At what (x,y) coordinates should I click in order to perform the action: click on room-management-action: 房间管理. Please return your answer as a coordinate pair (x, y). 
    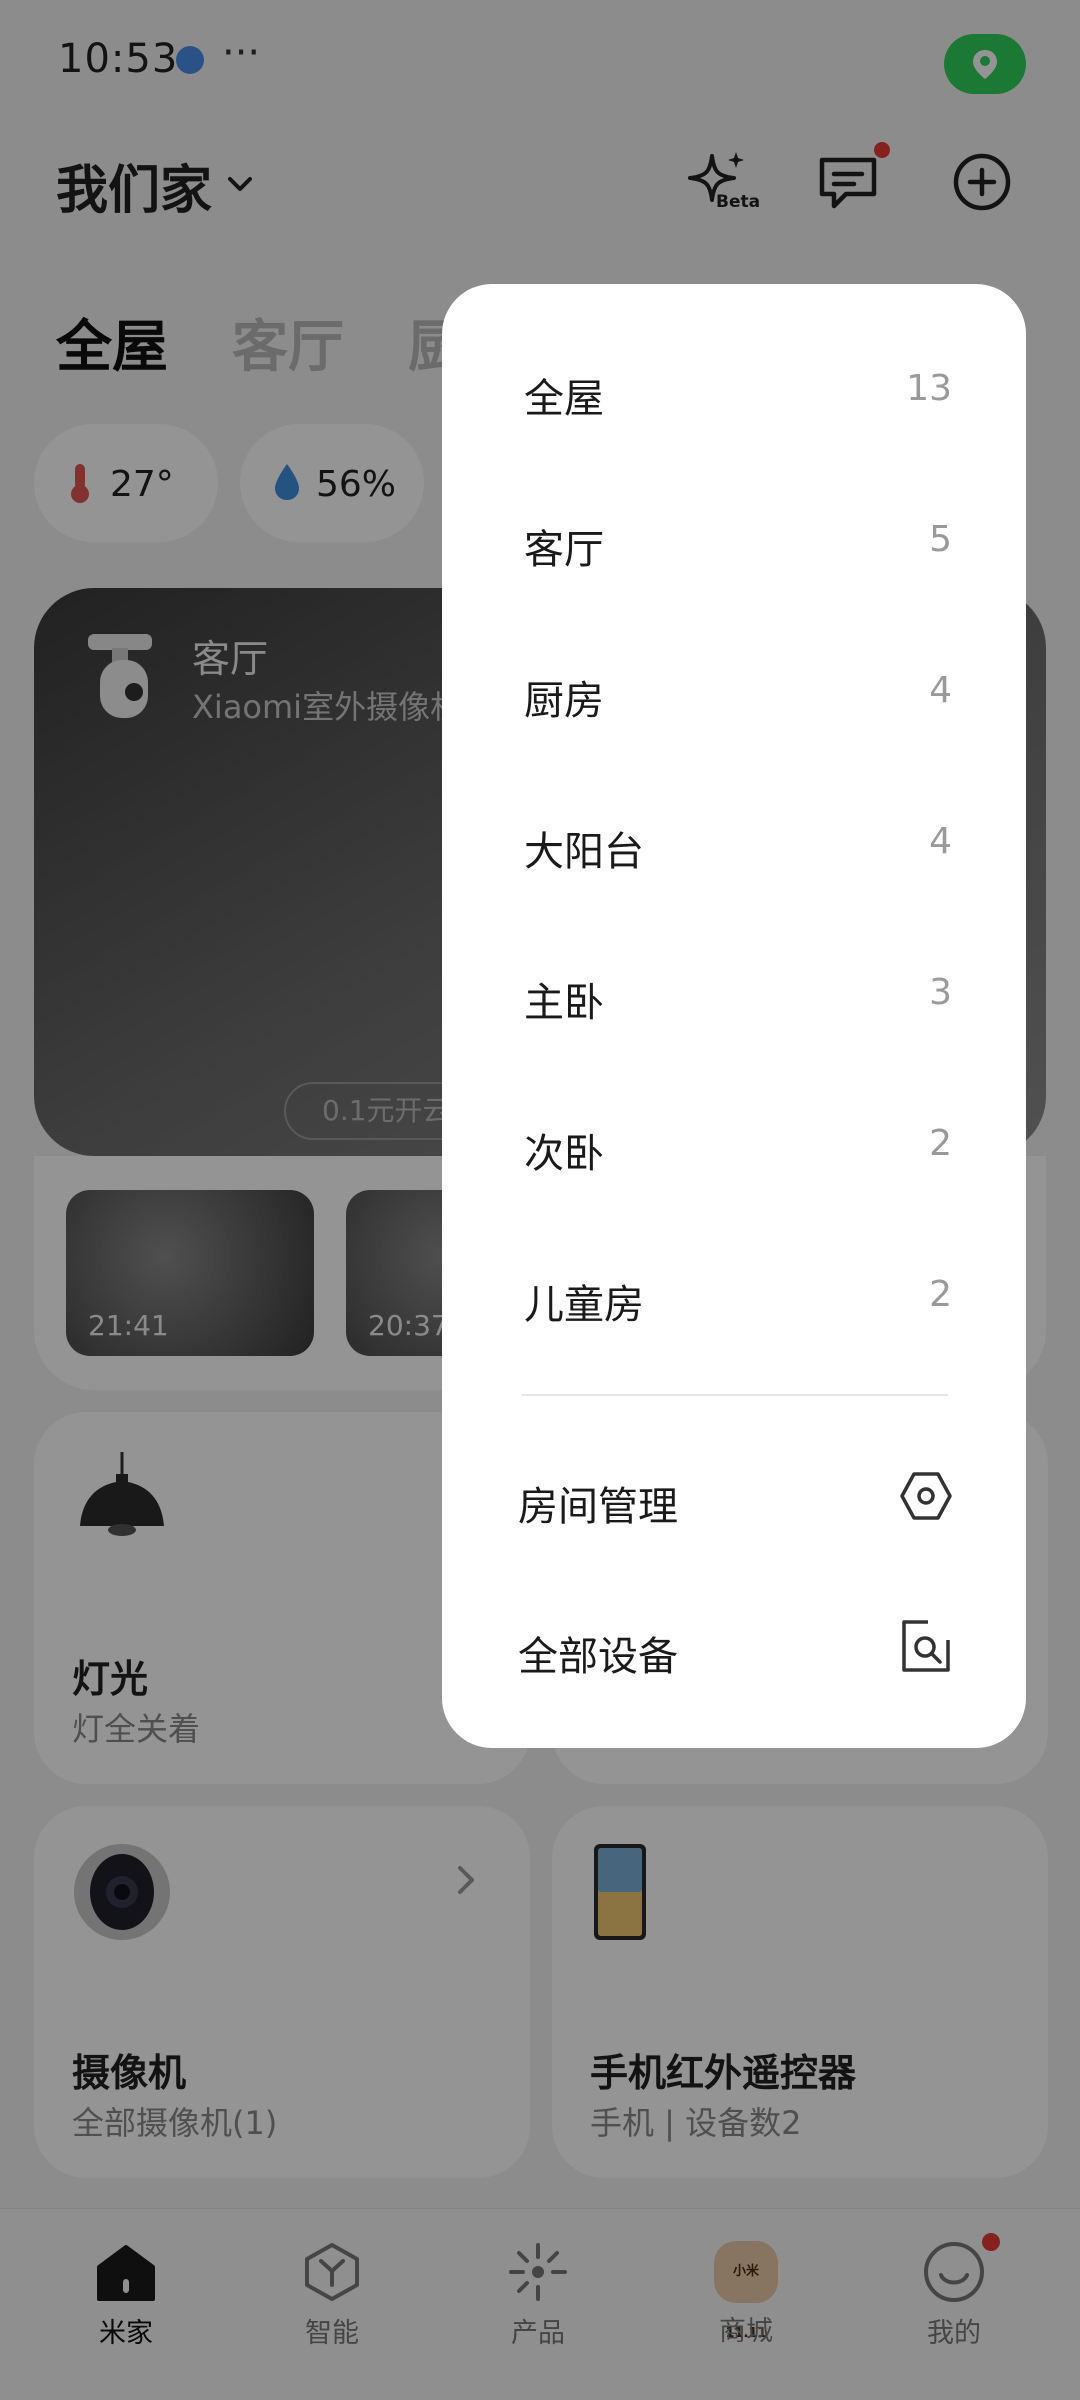
    Looking at the image, I should click on (734, 1496).